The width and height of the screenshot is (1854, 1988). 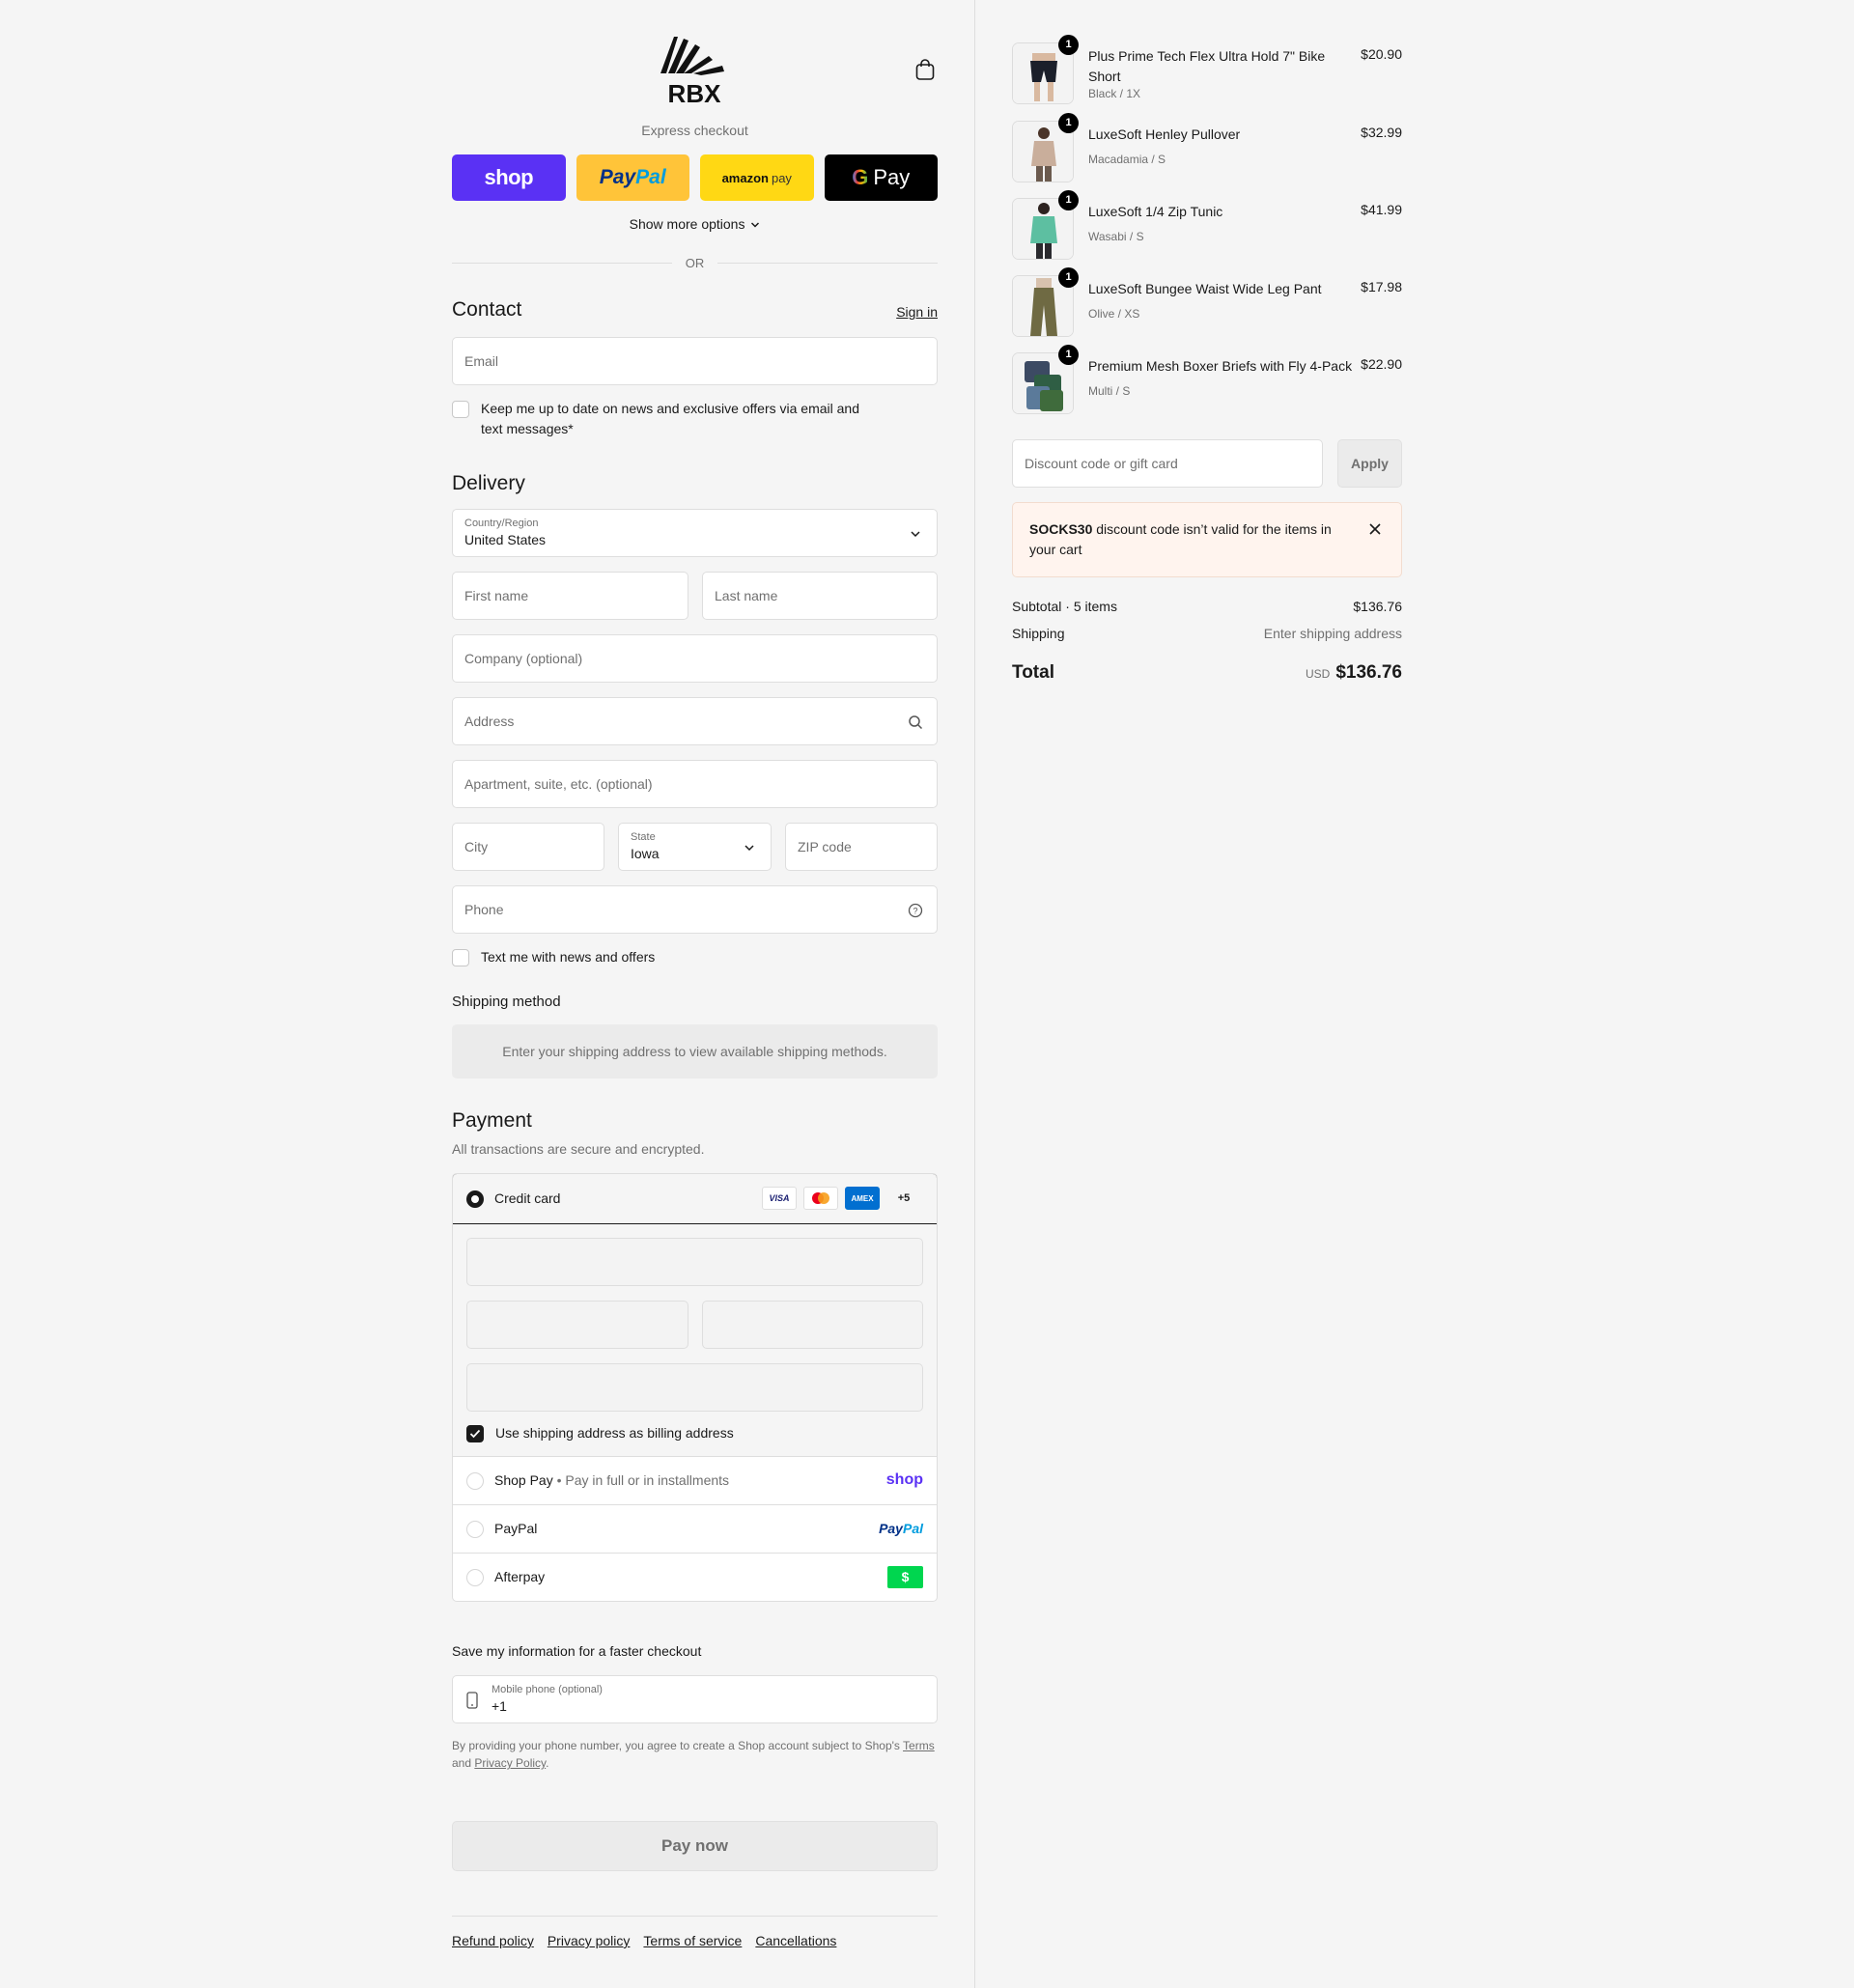 What do you see at coordinates (695, 721) in the screenshot?
I see `address-field: Address` at bounding box center [695, 721].